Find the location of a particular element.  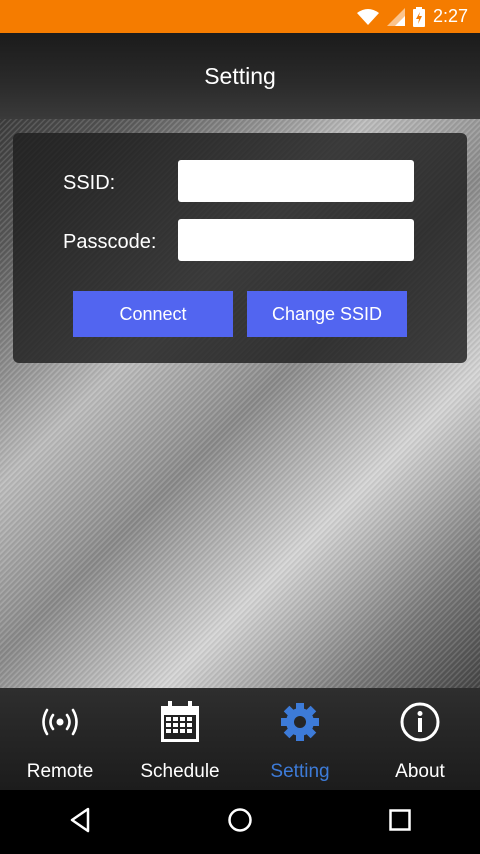

status-bar: 2:27 is located at coordinates (240, 16).